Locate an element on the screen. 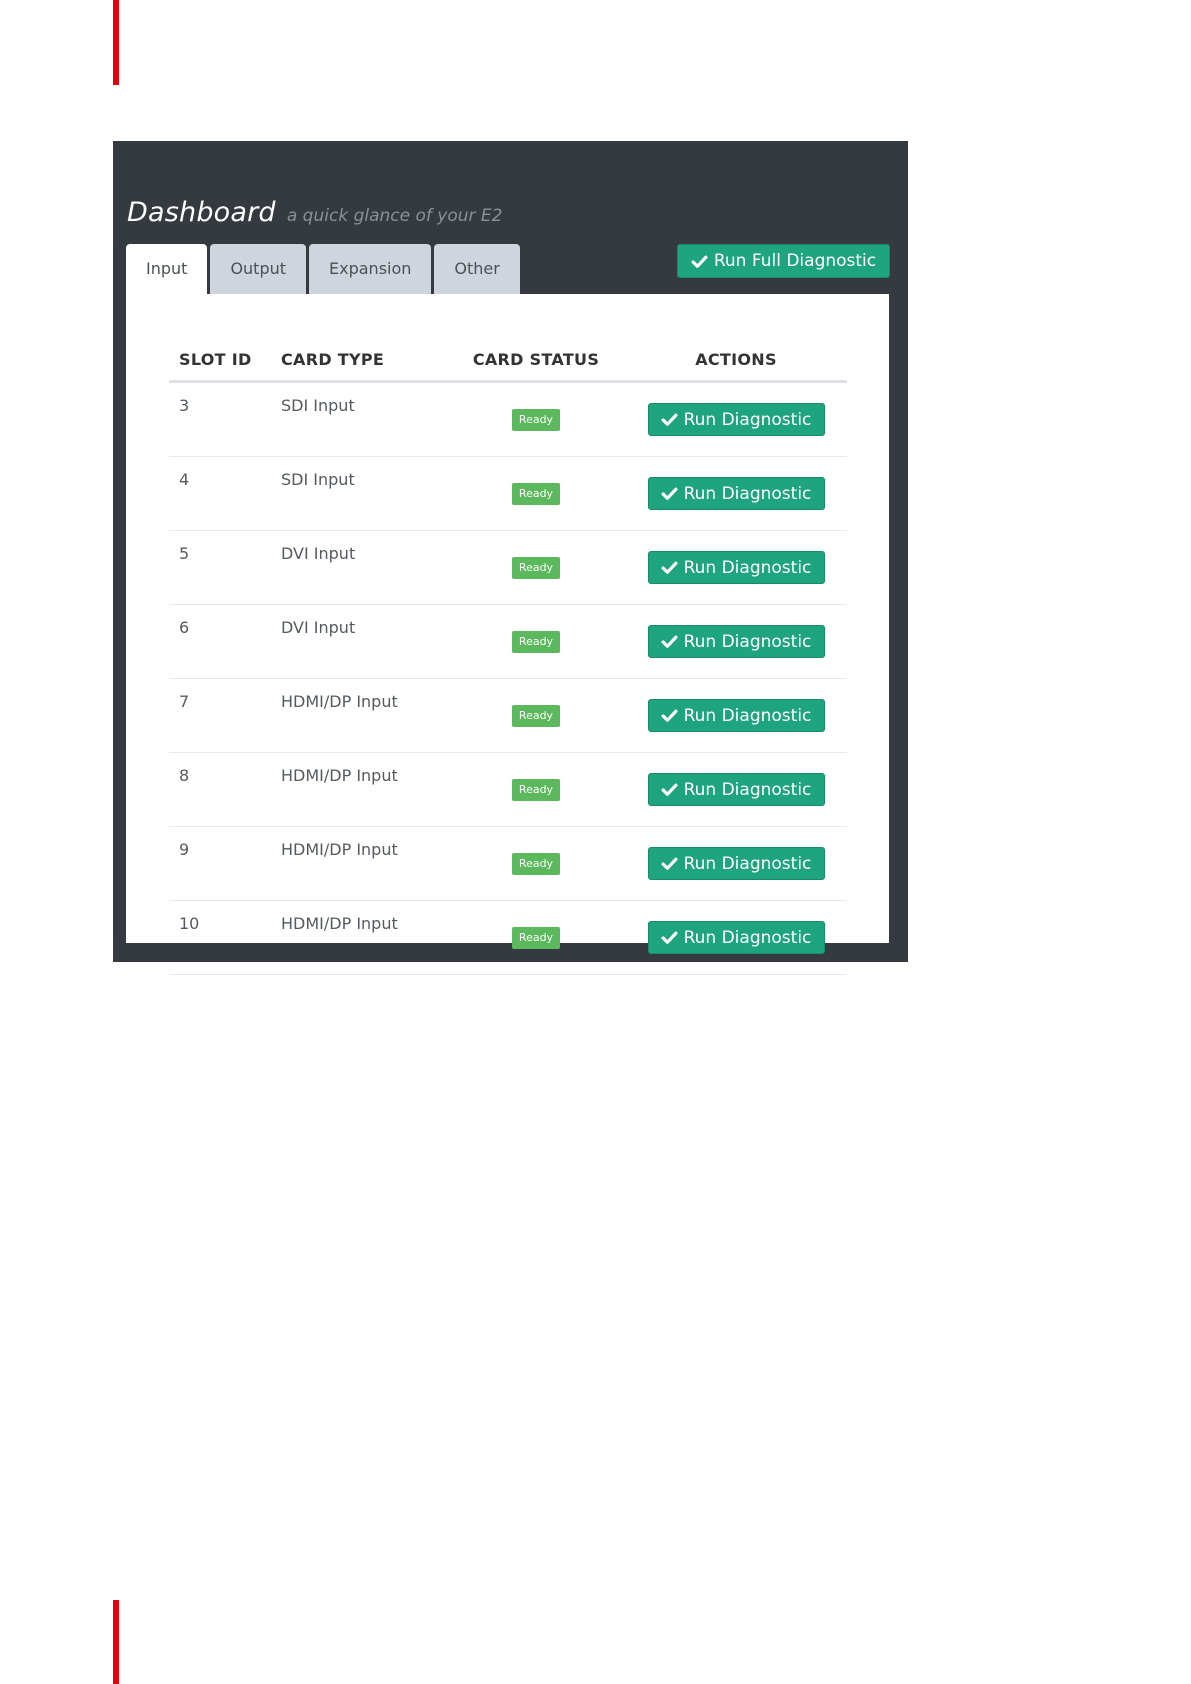  tab-expansion: Expansion is located at coordinates (370, 269).